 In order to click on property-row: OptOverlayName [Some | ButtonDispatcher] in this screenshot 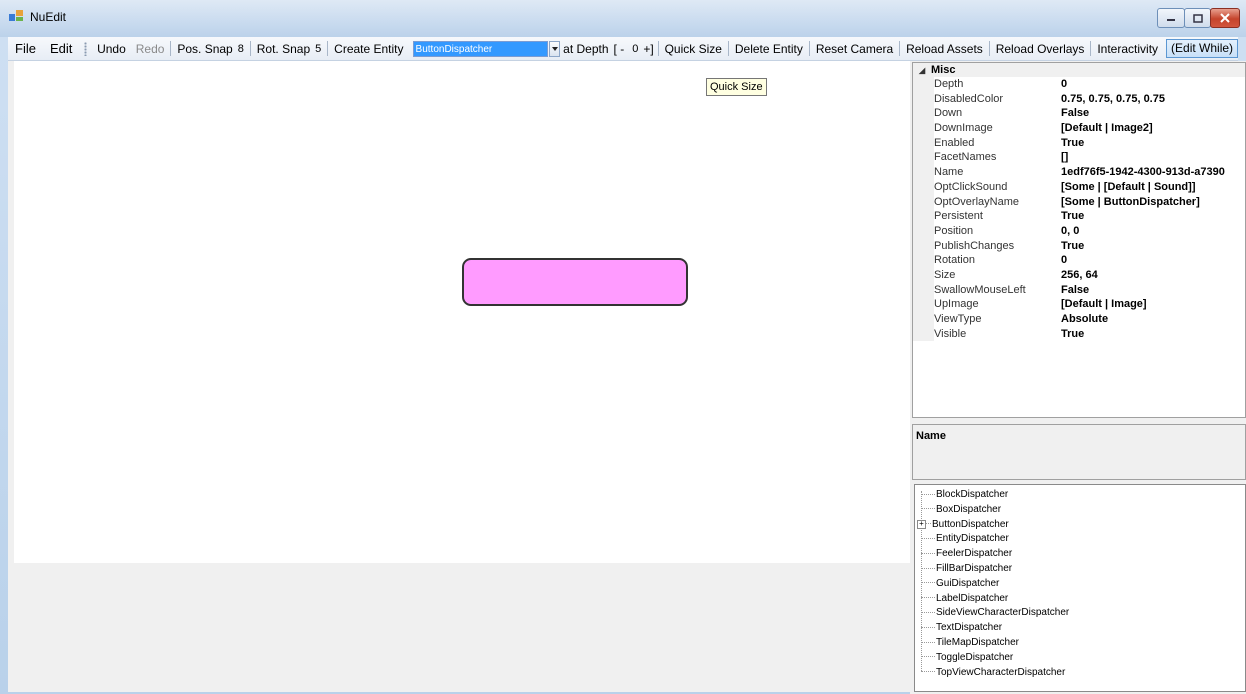, I will do `click(1079, 202)`.